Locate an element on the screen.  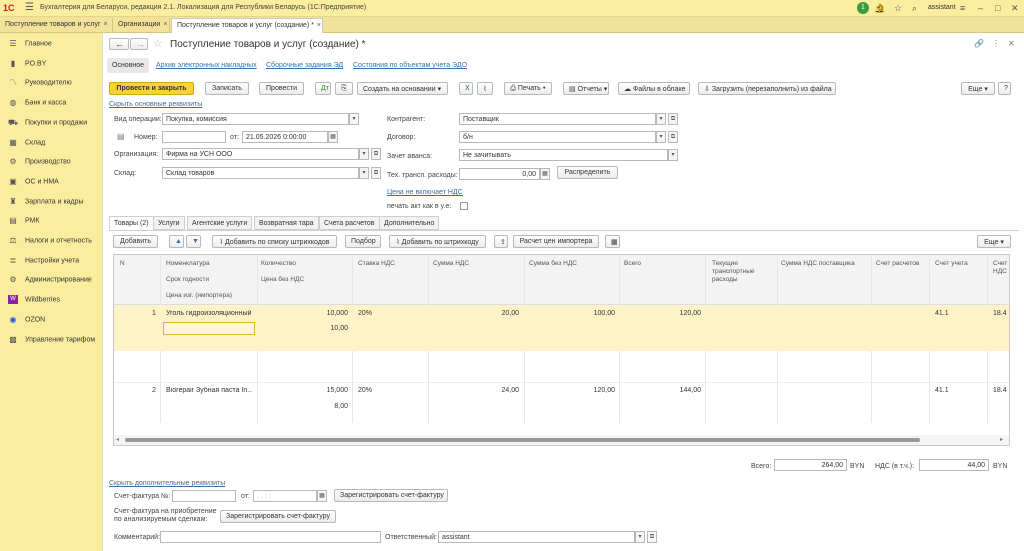
col-transport: Текущие транспортные расходы is located at coordinates (743, 272).